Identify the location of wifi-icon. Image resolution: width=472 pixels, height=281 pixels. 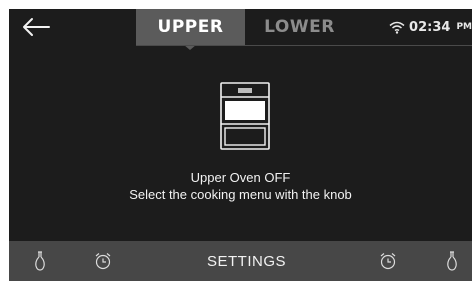
(397, 27).